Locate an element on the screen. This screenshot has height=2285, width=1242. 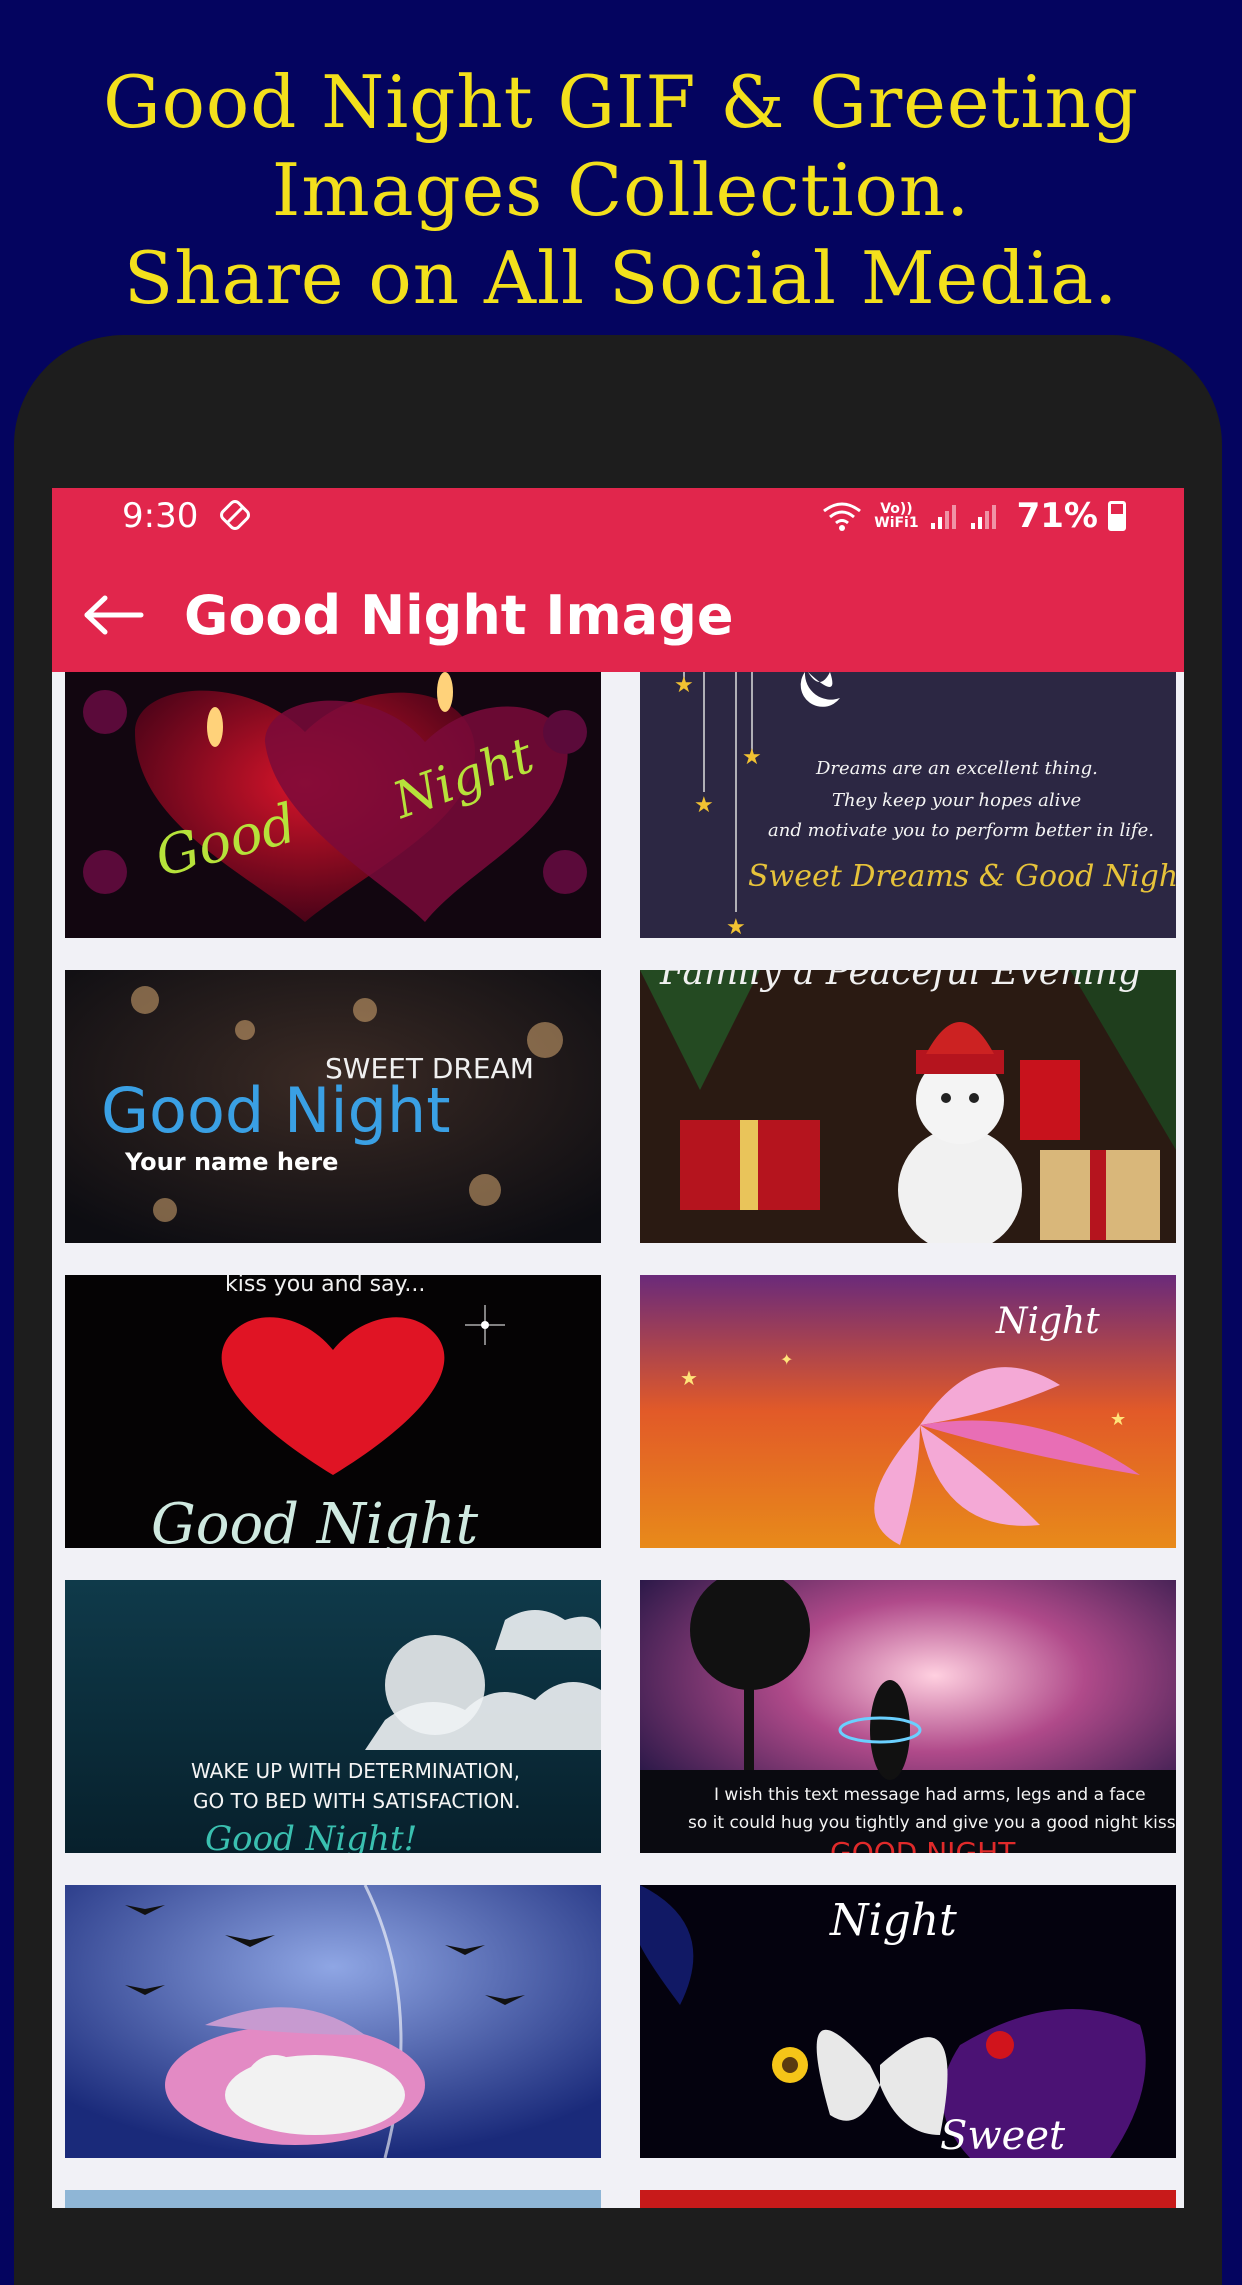
battery-percent: 71% is located at coordinates (1057, 516).